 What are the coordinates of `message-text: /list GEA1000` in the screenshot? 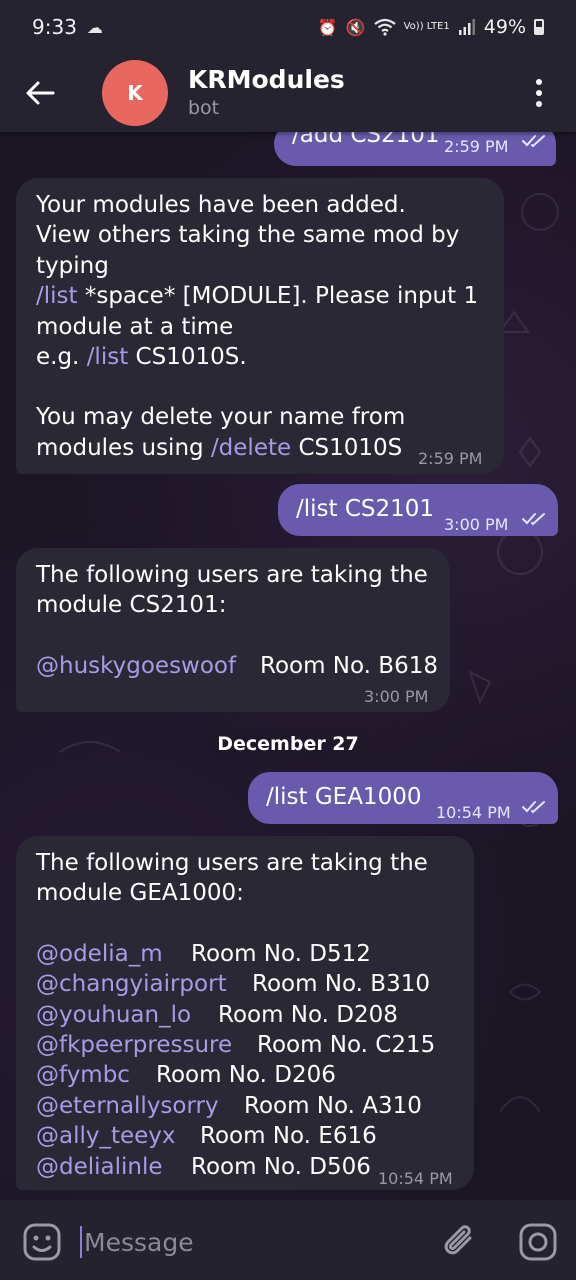 It's located at (344, 797).